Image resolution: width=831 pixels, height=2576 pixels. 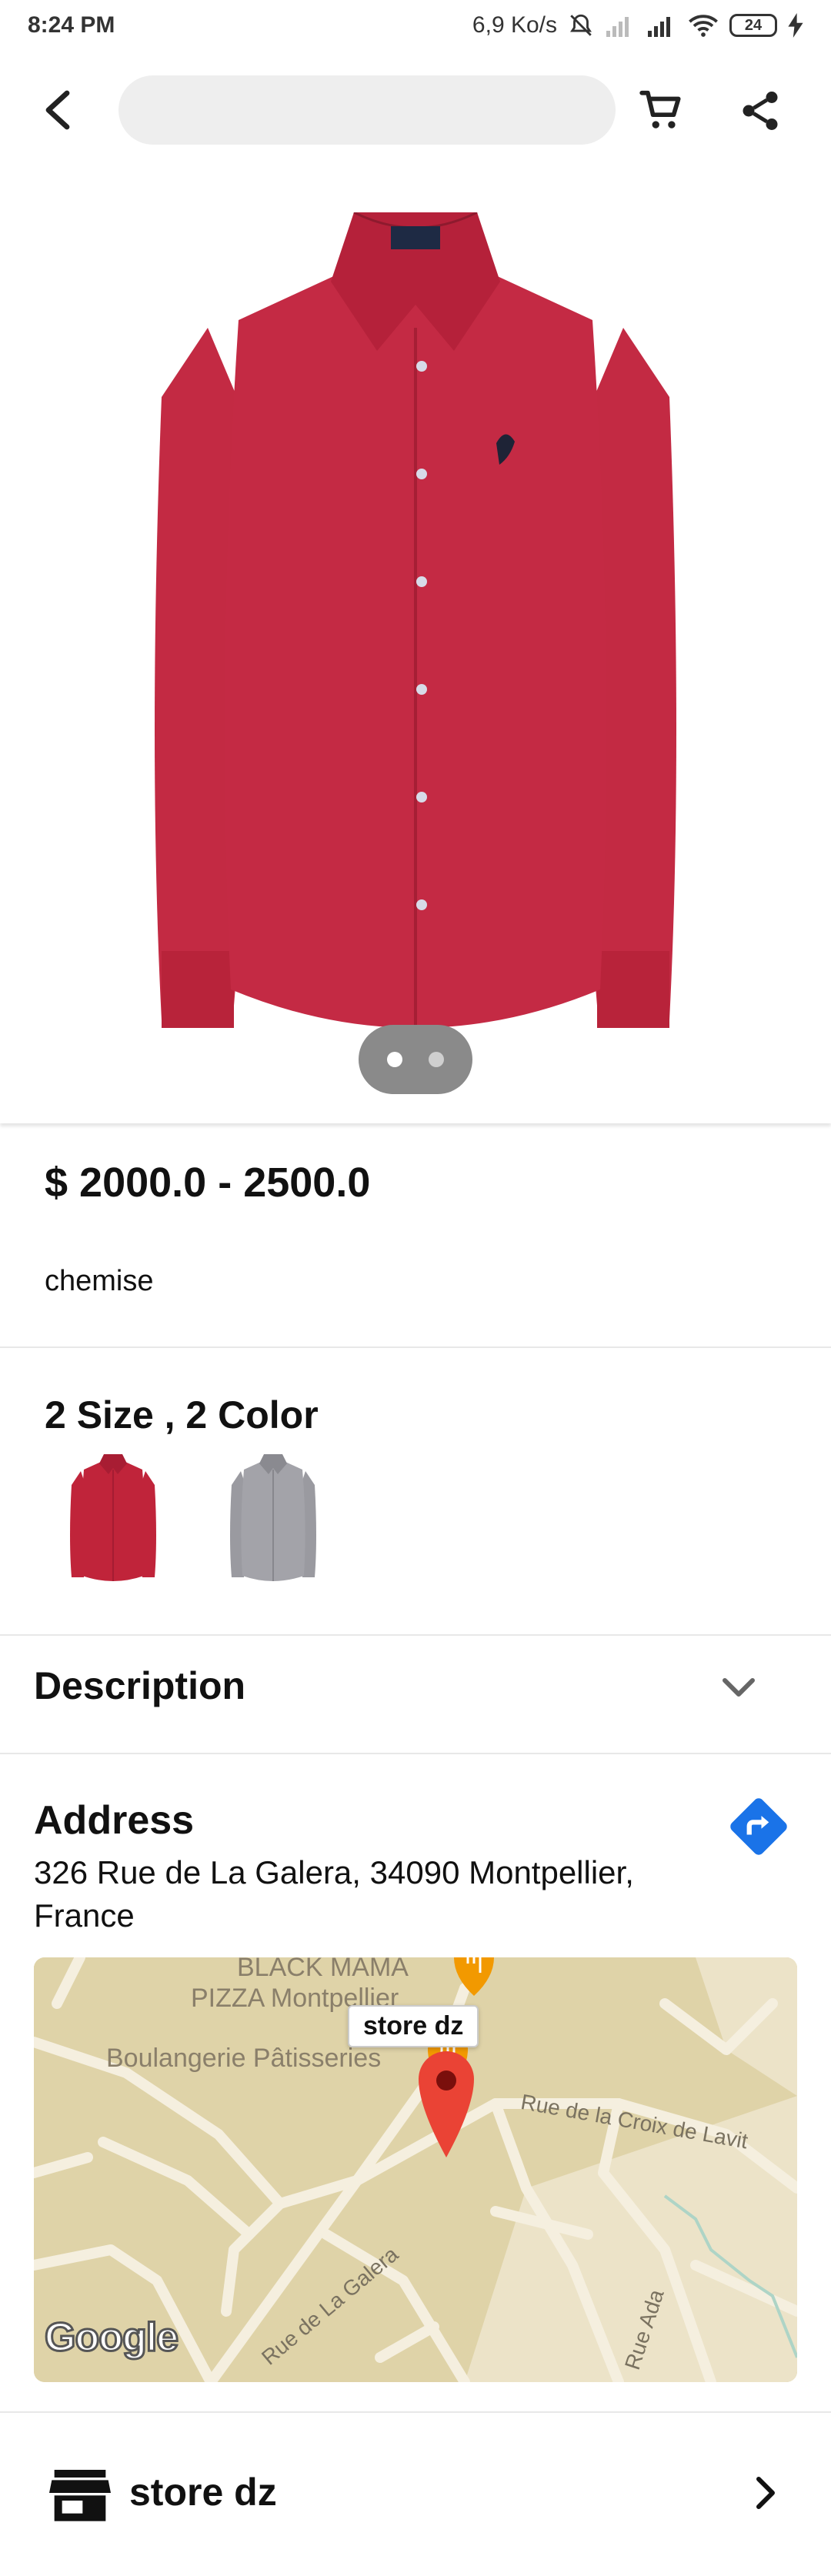 I want to click on cart-icon, so click(x=660, y=109).